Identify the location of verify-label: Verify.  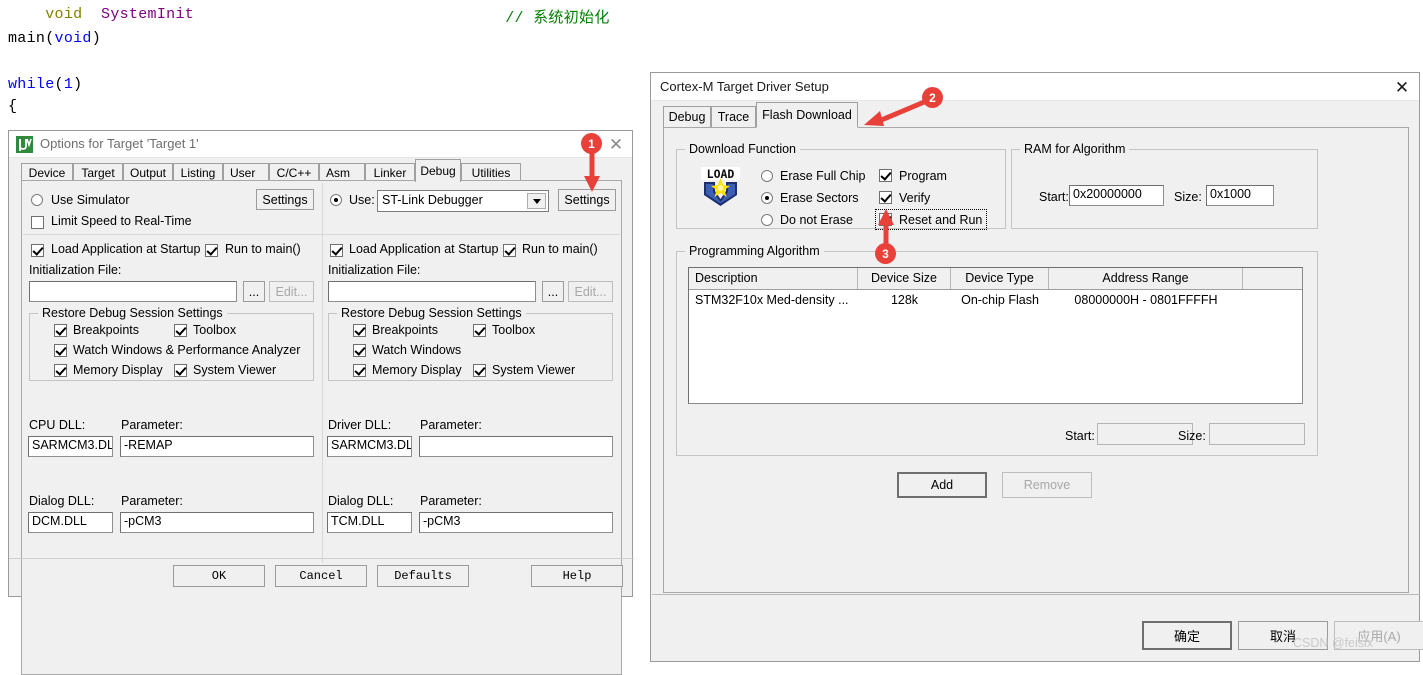
(915, 198).